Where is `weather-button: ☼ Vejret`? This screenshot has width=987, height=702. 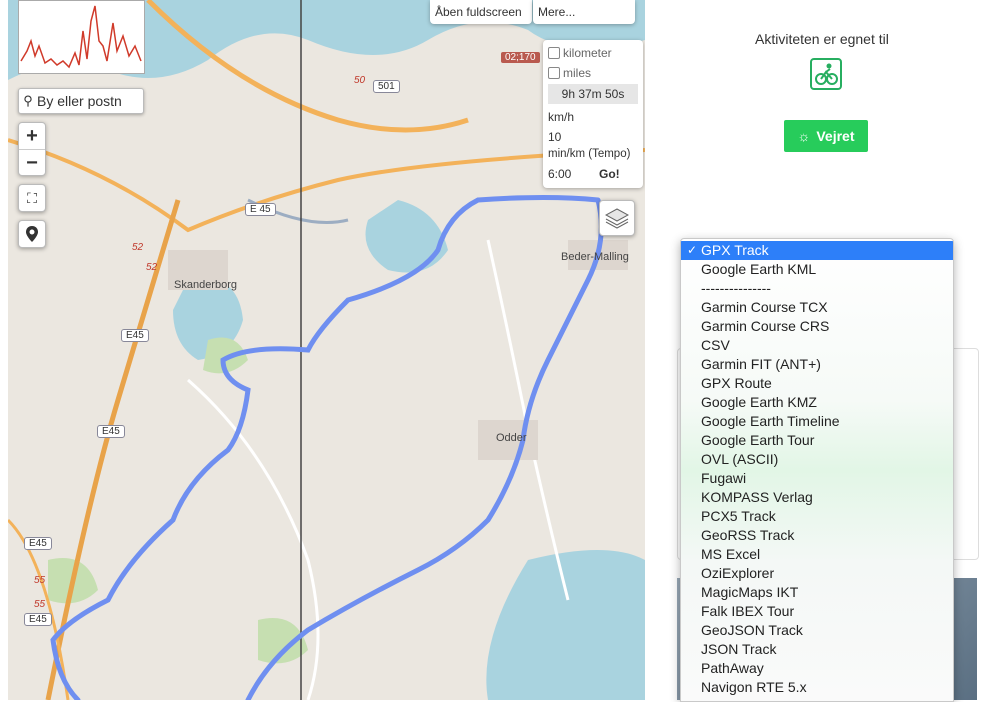 weather-button: ☼ Vejret is located at coordinates (826, 136).